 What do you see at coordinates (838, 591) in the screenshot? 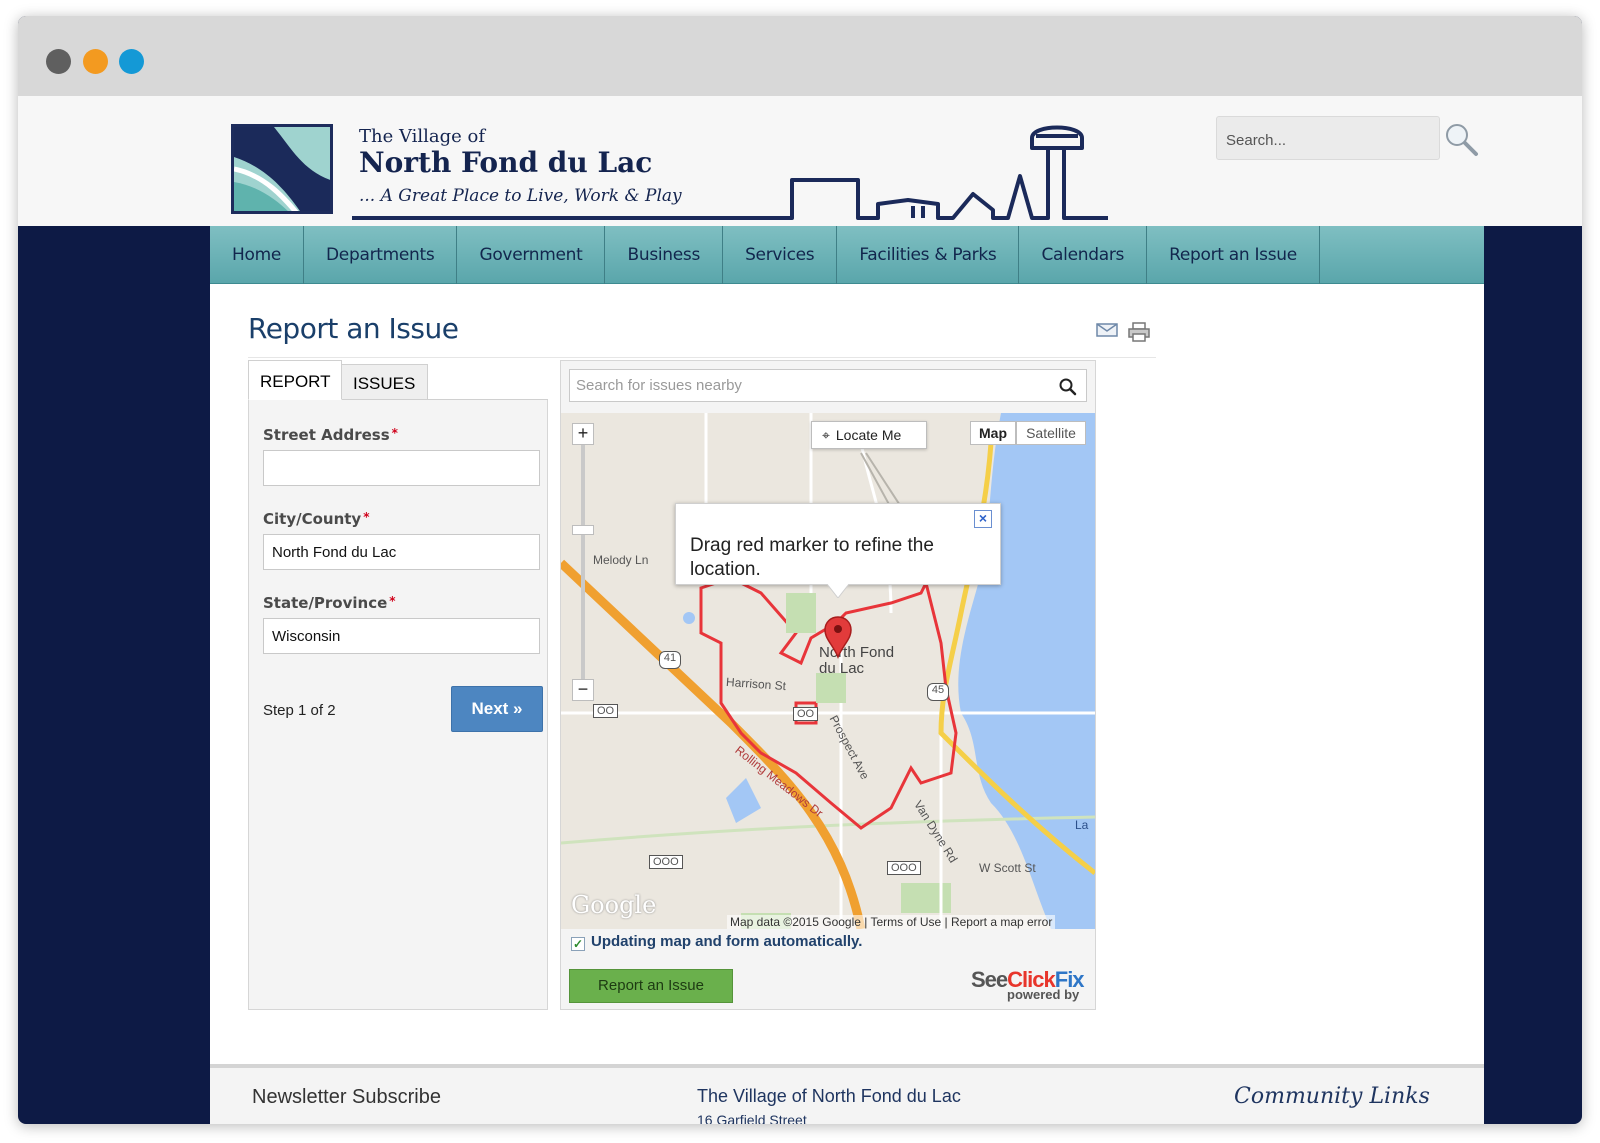
I see `info-window-pointer` at bounding box center [838, 591].